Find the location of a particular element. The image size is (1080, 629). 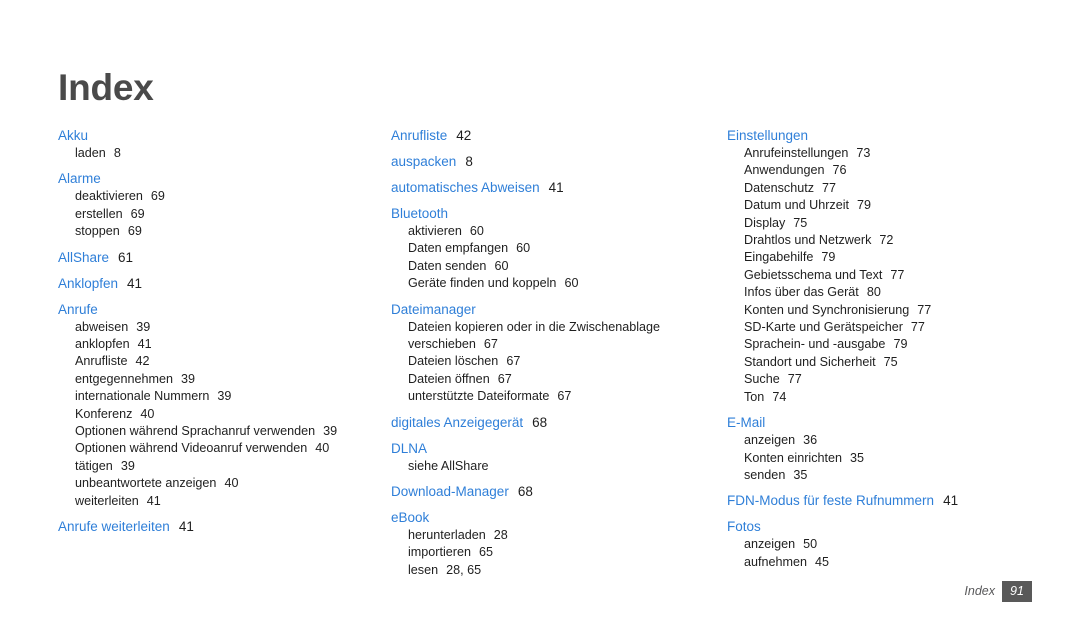

index-entry-heading: Akku is located at coordinates (218, 135).